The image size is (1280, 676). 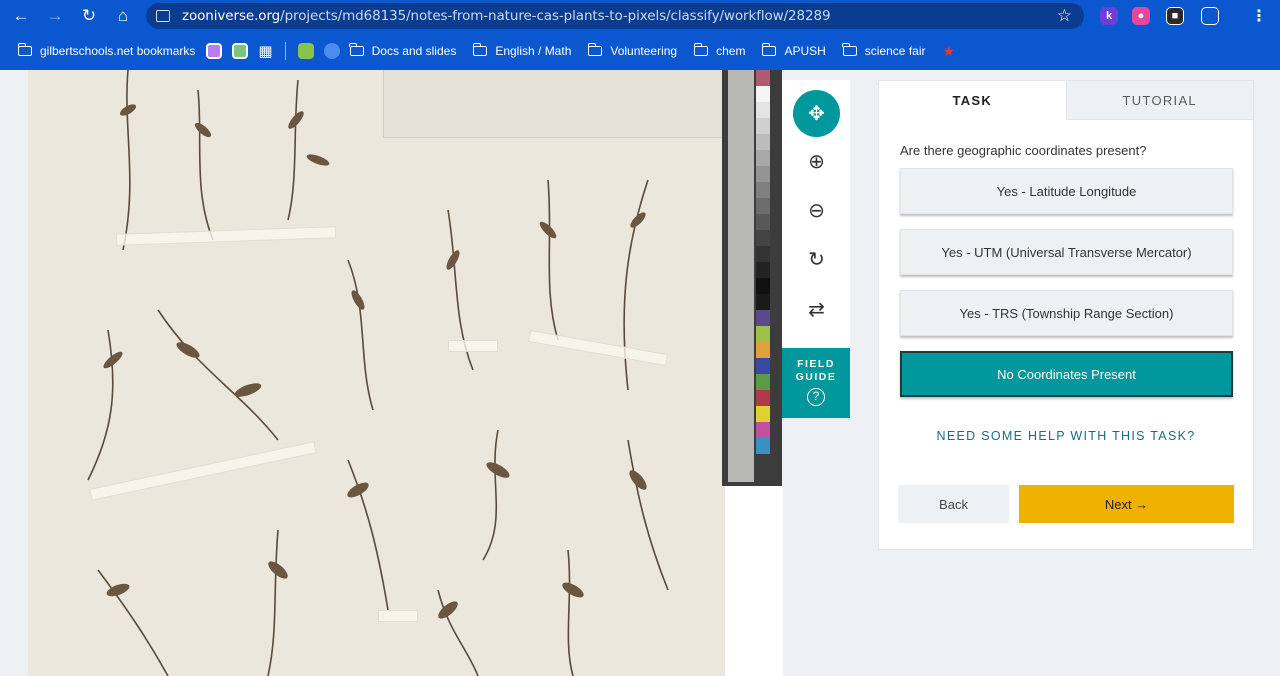 What do you see at coordinates (1259, 16) in the screenshot?
I see `menu-icon: ⋮` at bounding box center [1259, 16].